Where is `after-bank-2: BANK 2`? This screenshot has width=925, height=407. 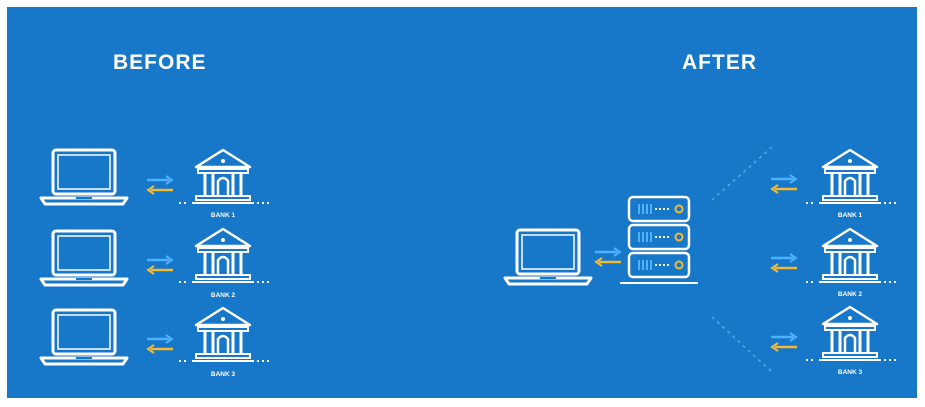 after-bank-2: BANK 2 is located at coordinates (833, 262).